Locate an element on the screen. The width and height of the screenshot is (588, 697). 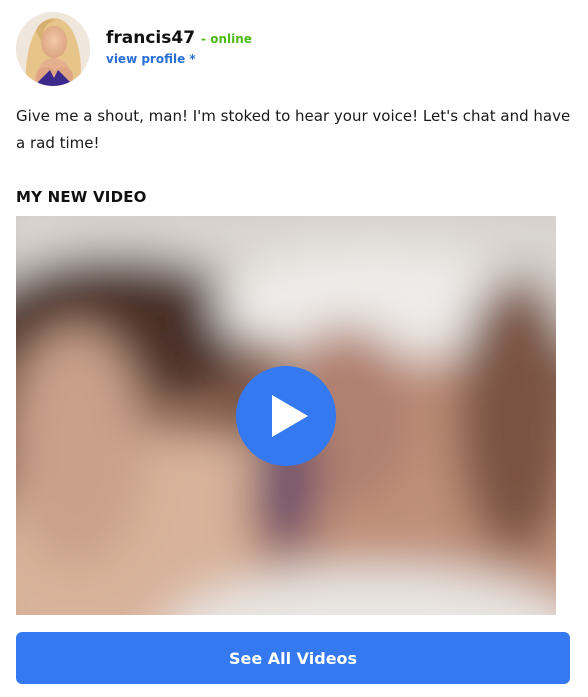
play-icon is located at coordinates (290, 416).